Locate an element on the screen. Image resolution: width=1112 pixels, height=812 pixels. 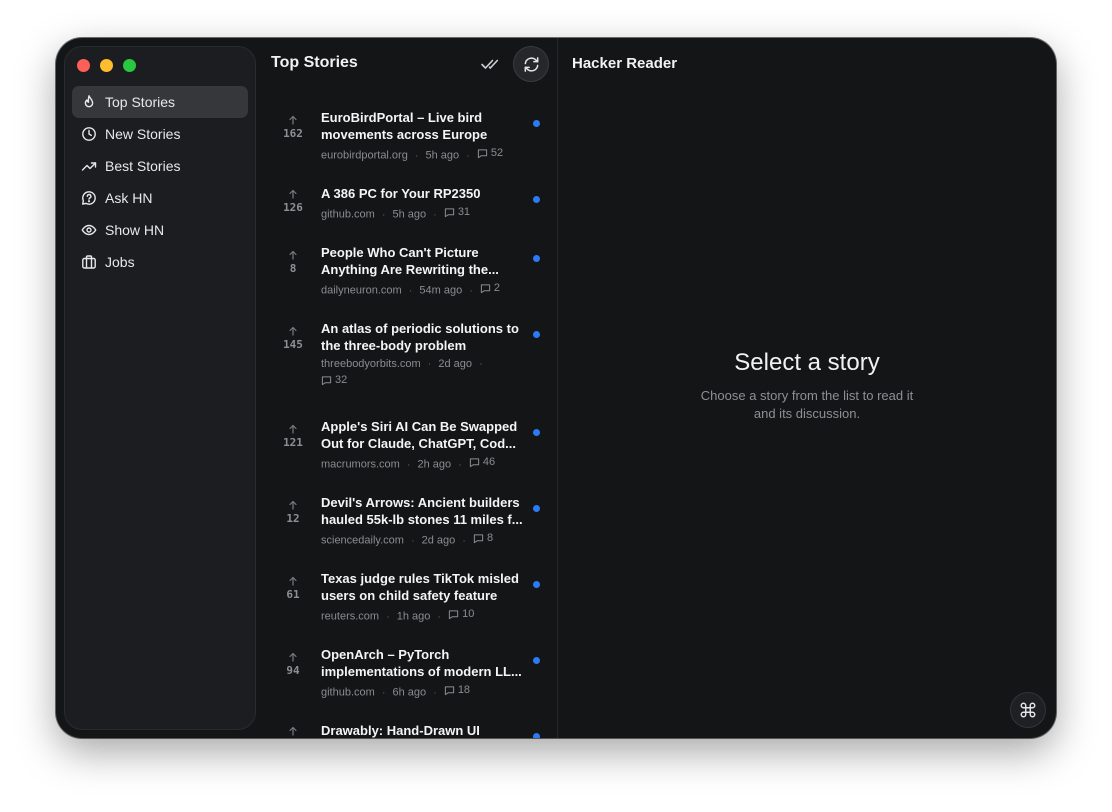
story-domain: dailyneuron.com is located at coordinates (361, 290).